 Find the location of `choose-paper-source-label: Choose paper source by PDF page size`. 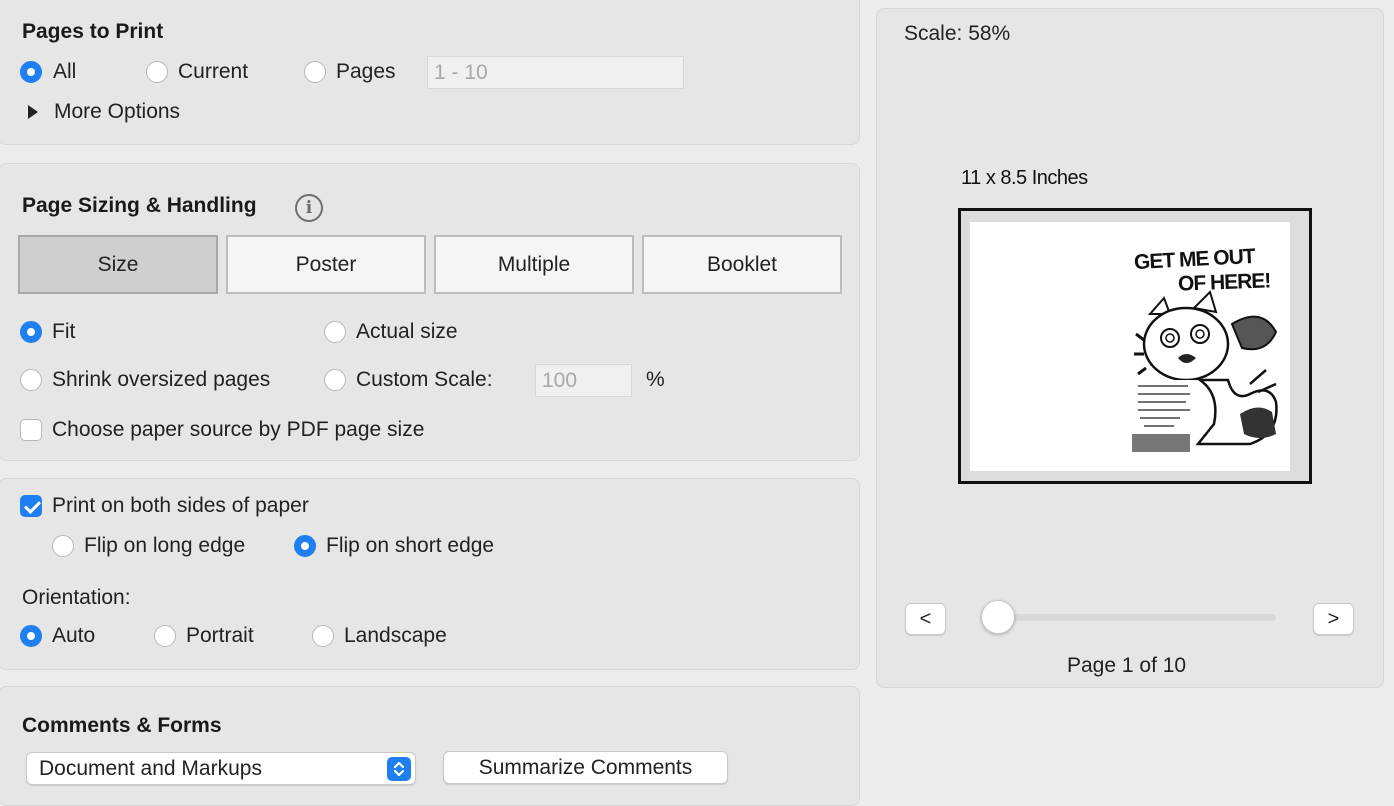

choose-paper-source-label: Choose paper source by PDF page size is located at coordinates (238, 429).